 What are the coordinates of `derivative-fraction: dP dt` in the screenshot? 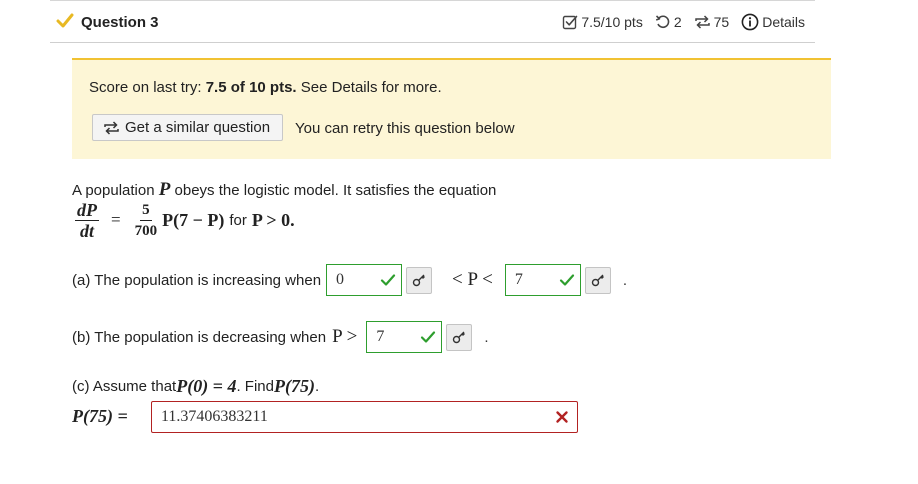 It's located at (87, 220).